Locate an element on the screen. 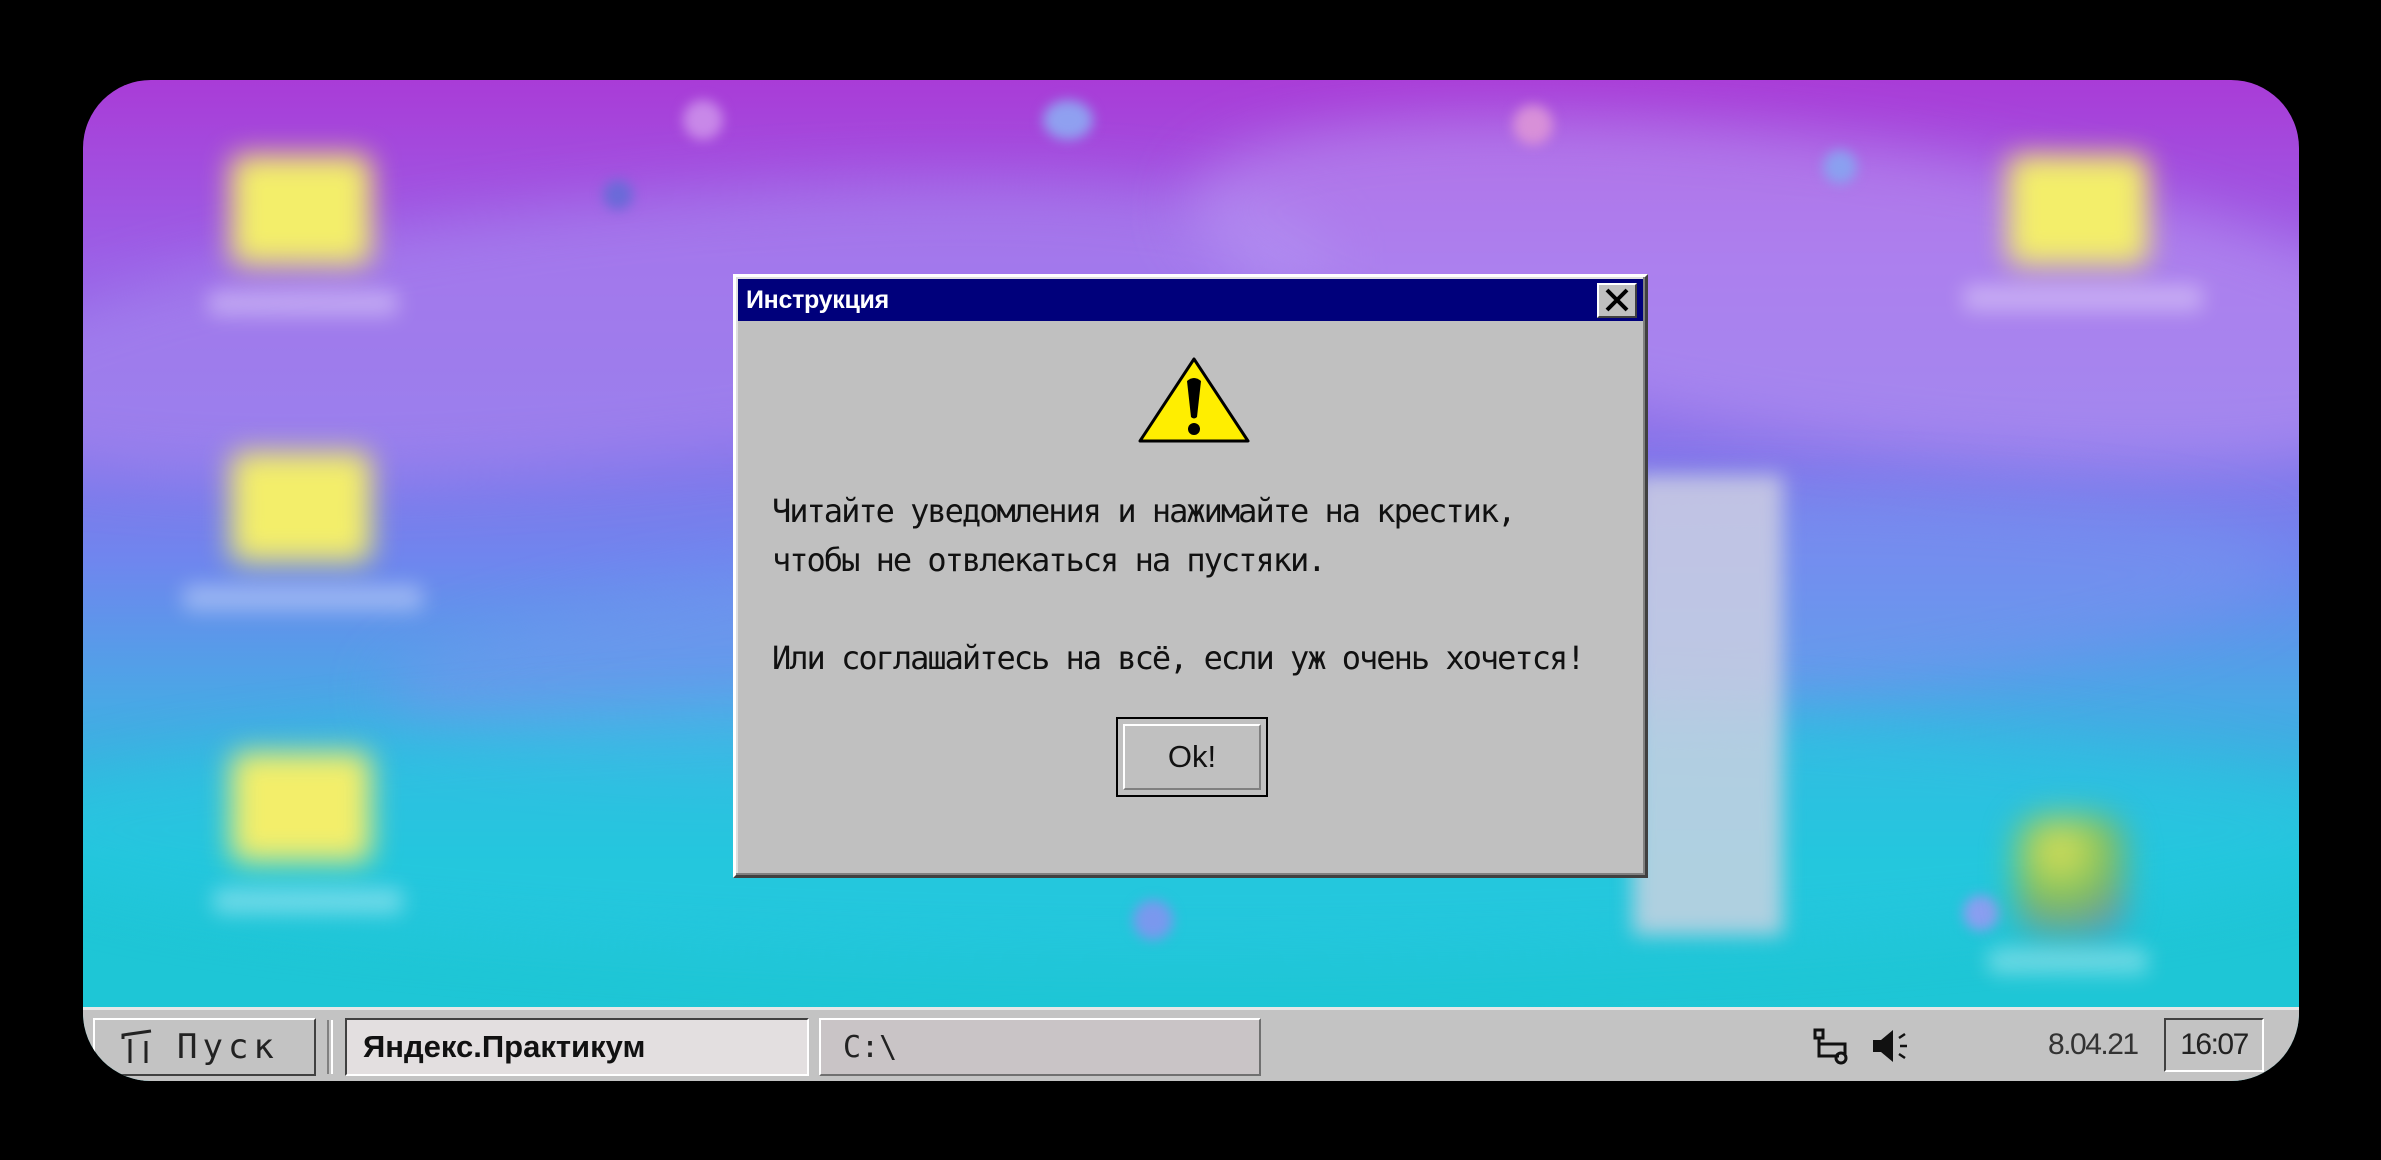 This screenshot has width=2381, height=1160. taskbar-separator is located at coordinates (330, 1047).